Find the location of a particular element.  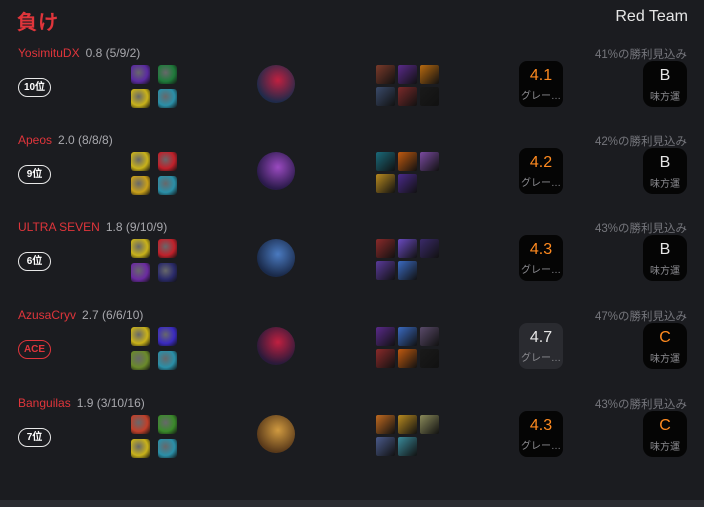

grade-value: 4.1 is located at coordinates (541, 75).